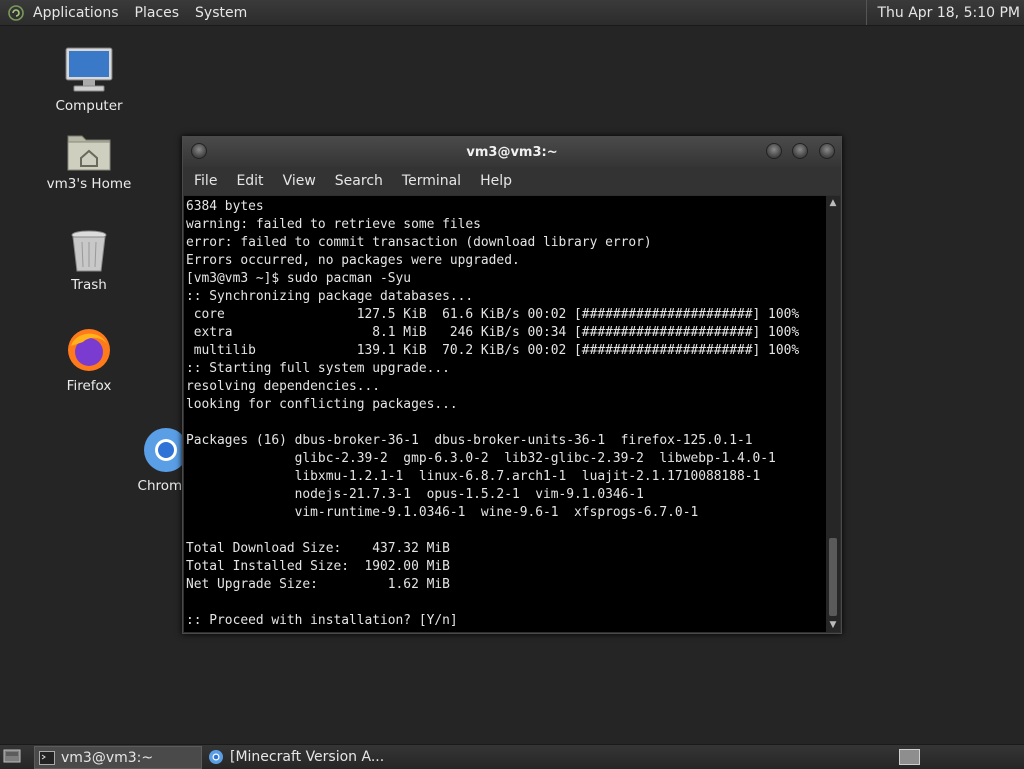 Image resolution: width=1024 pixels, height=769 pixels. Describe the element at coordinates (47, 757) in the screenshot. I see `terminal-icon` at that location.